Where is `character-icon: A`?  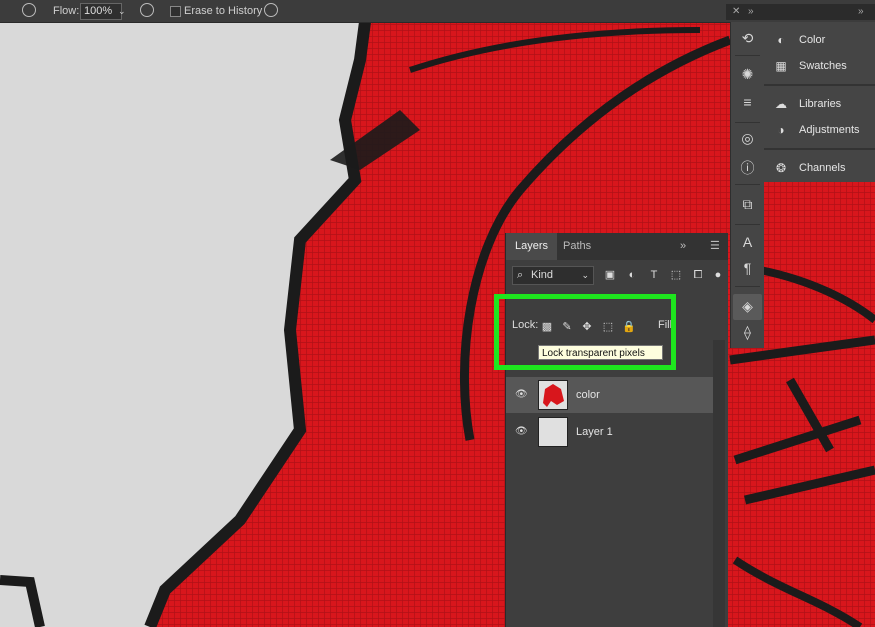 character-icon: A is located at coordinates (747, 242).